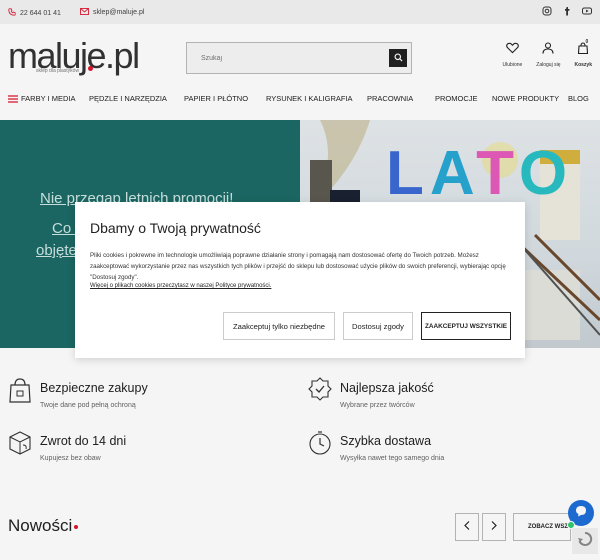  Describe the element at coordinates (175, 228) in the screenshot. I see `cookie-title: Dbamy o Twoją prywatność` at that location.